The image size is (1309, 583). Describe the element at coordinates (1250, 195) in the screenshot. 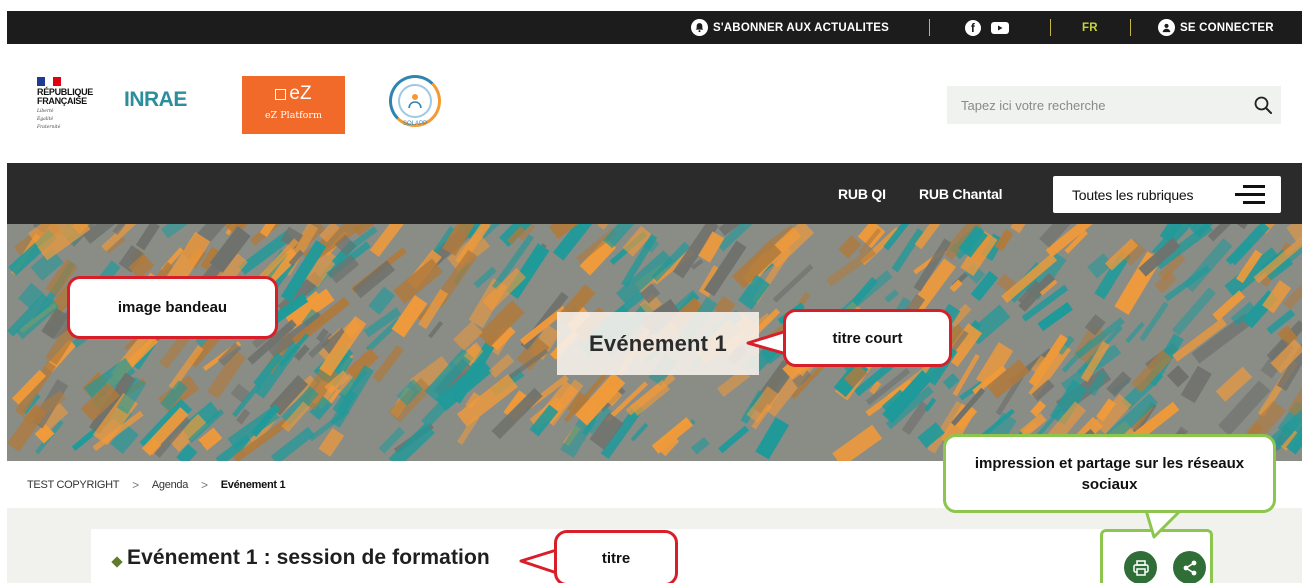

I see `hamburger-menu-icon` at that location.